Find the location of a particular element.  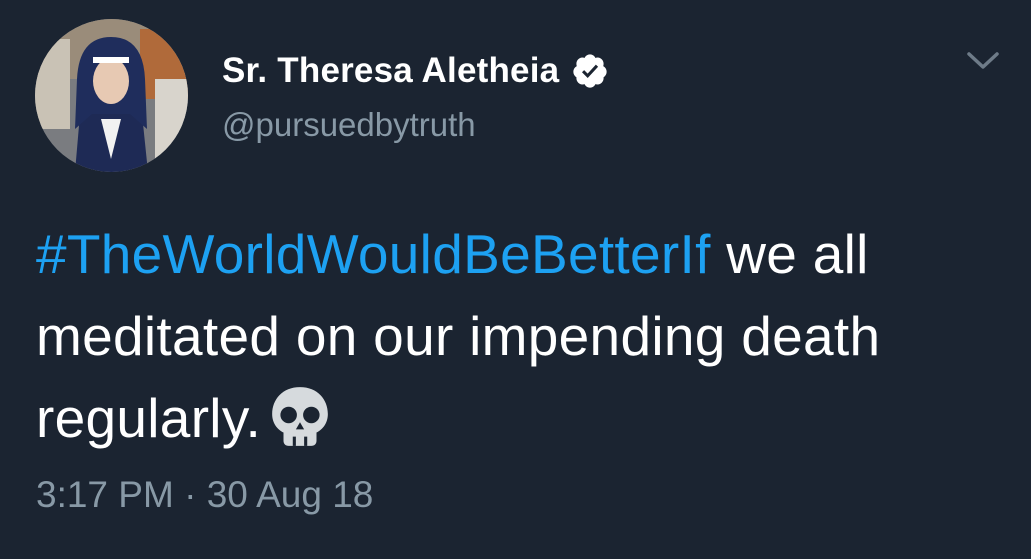

tweet-date: 30 Aug 18 is located at coordinates (290, 494).